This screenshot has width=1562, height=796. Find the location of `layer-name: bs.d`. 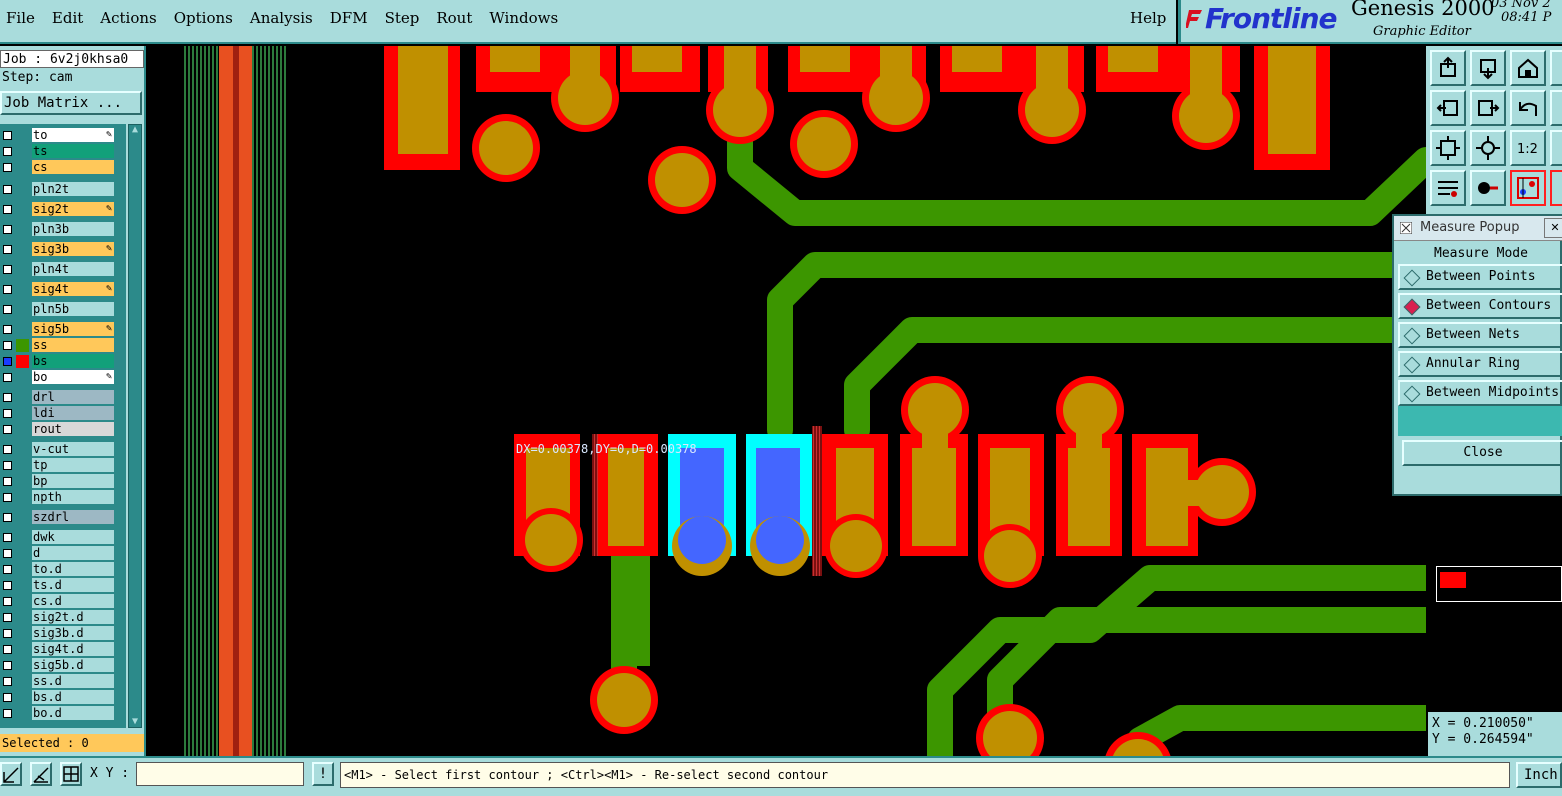

layer-name: bs.d is located at coordinates (73, 697).